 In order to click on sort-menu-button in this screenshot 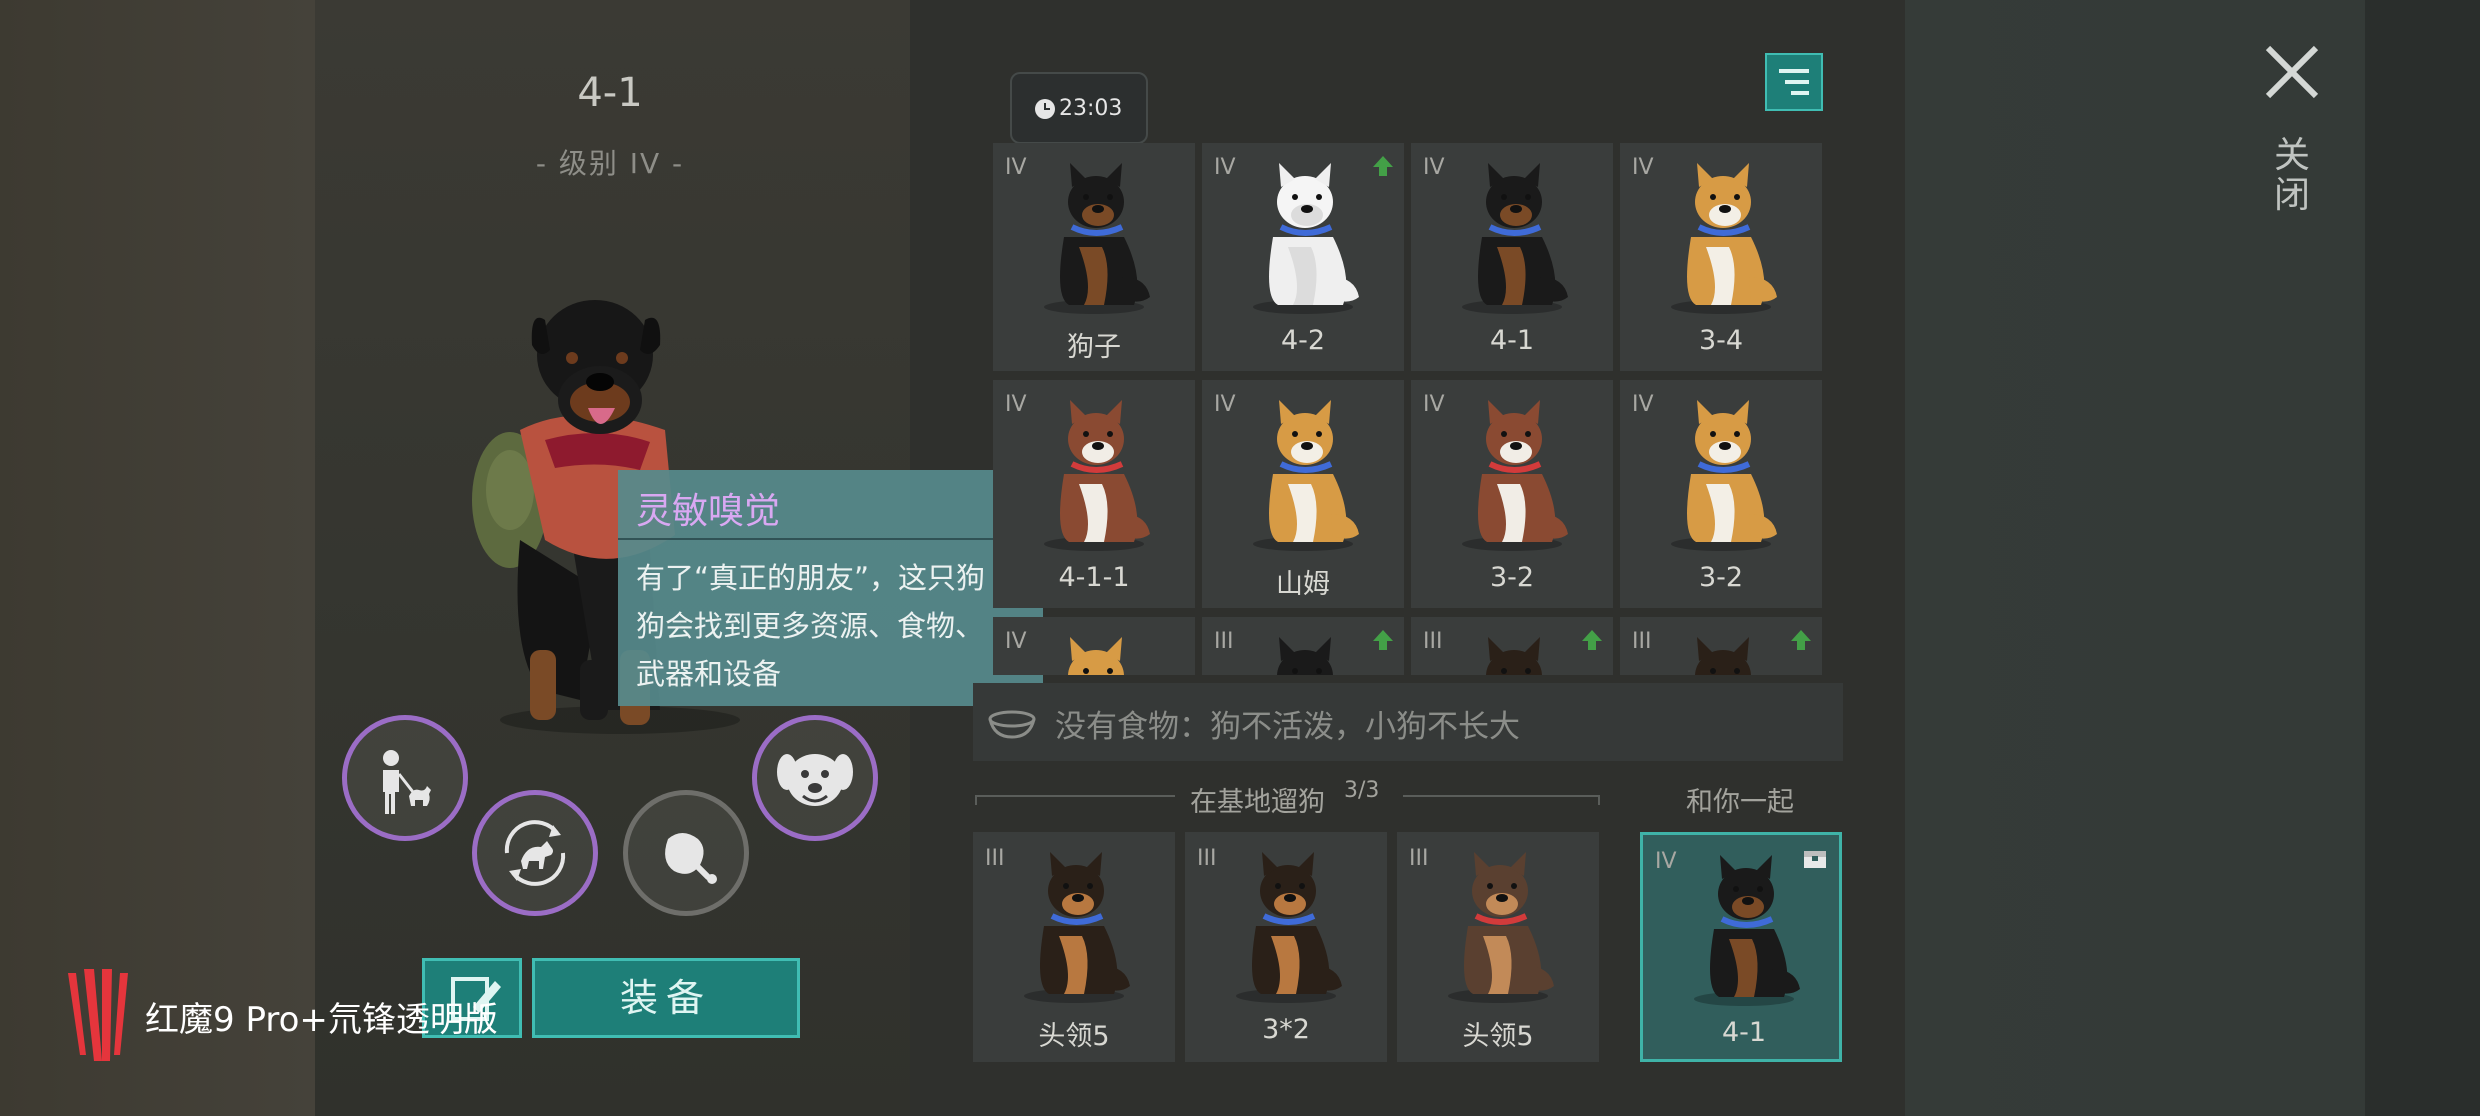, I will do `click(1794, 82)`.